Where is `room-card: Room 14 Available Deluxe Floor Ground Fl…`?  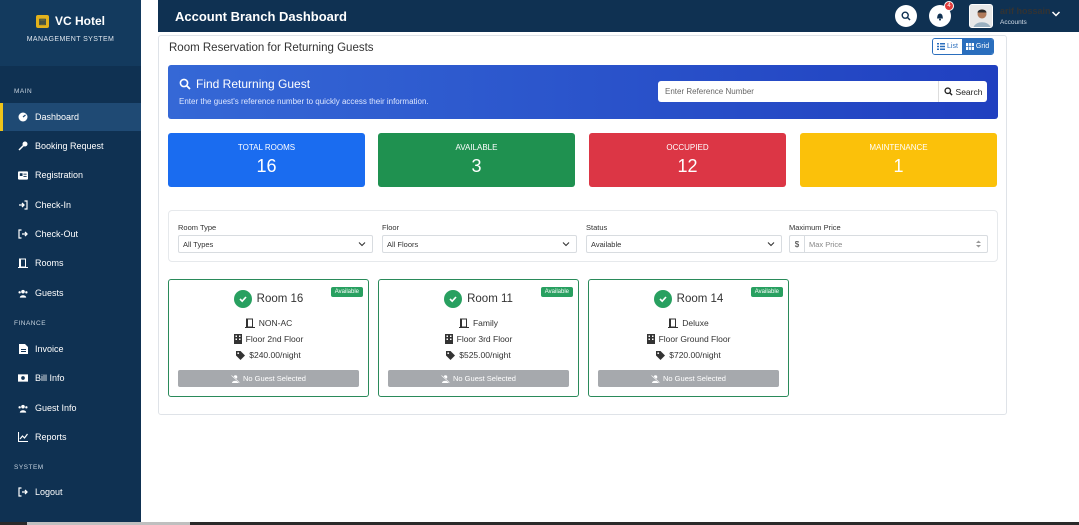
room-card: Room 14 Available Deluxe Floor Ground Fl… is located at coordinates (688, 338).